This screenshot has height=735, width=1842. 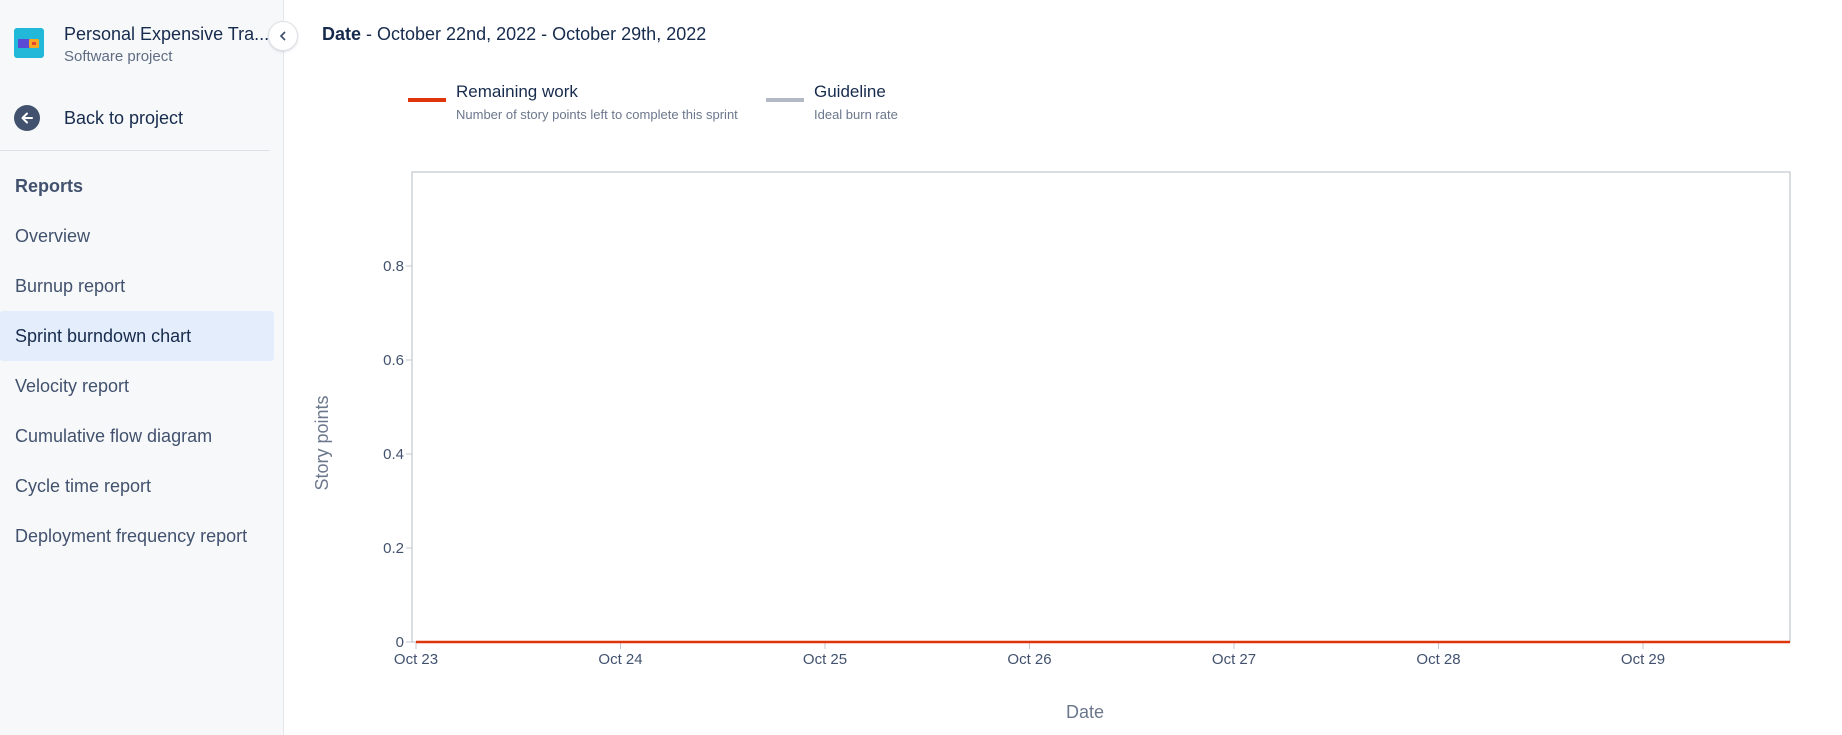 What do you see at coordinates (393, 454) in the screenshot?
I see `y-tick-label: 0.4` at bounding box center [393, 454].